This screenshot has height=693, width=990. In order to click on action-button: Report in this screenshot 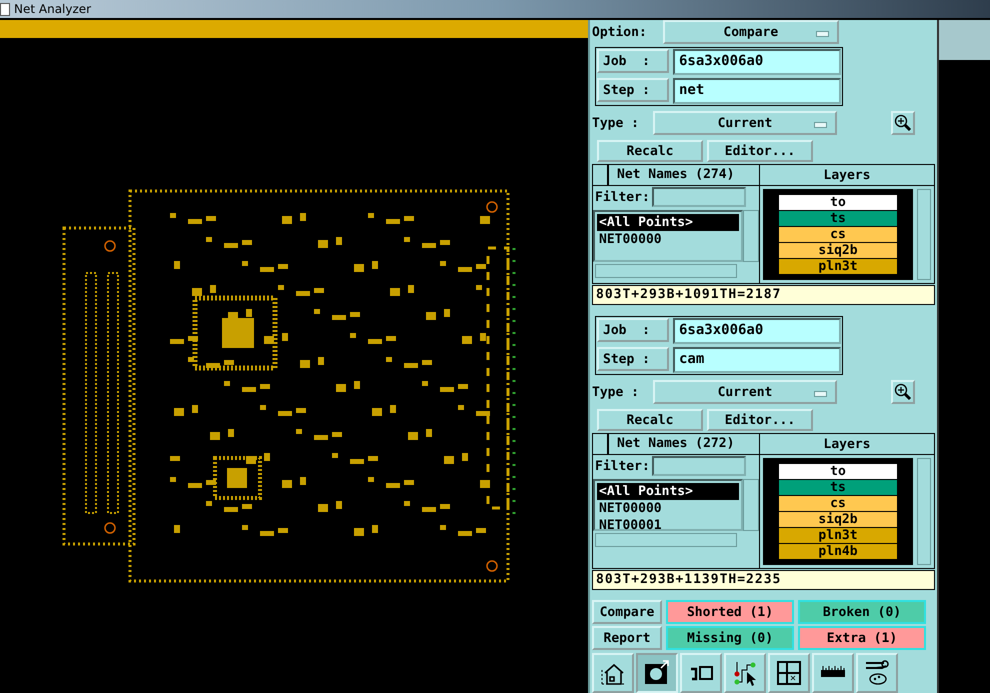, I will do `click(627, 638)`.